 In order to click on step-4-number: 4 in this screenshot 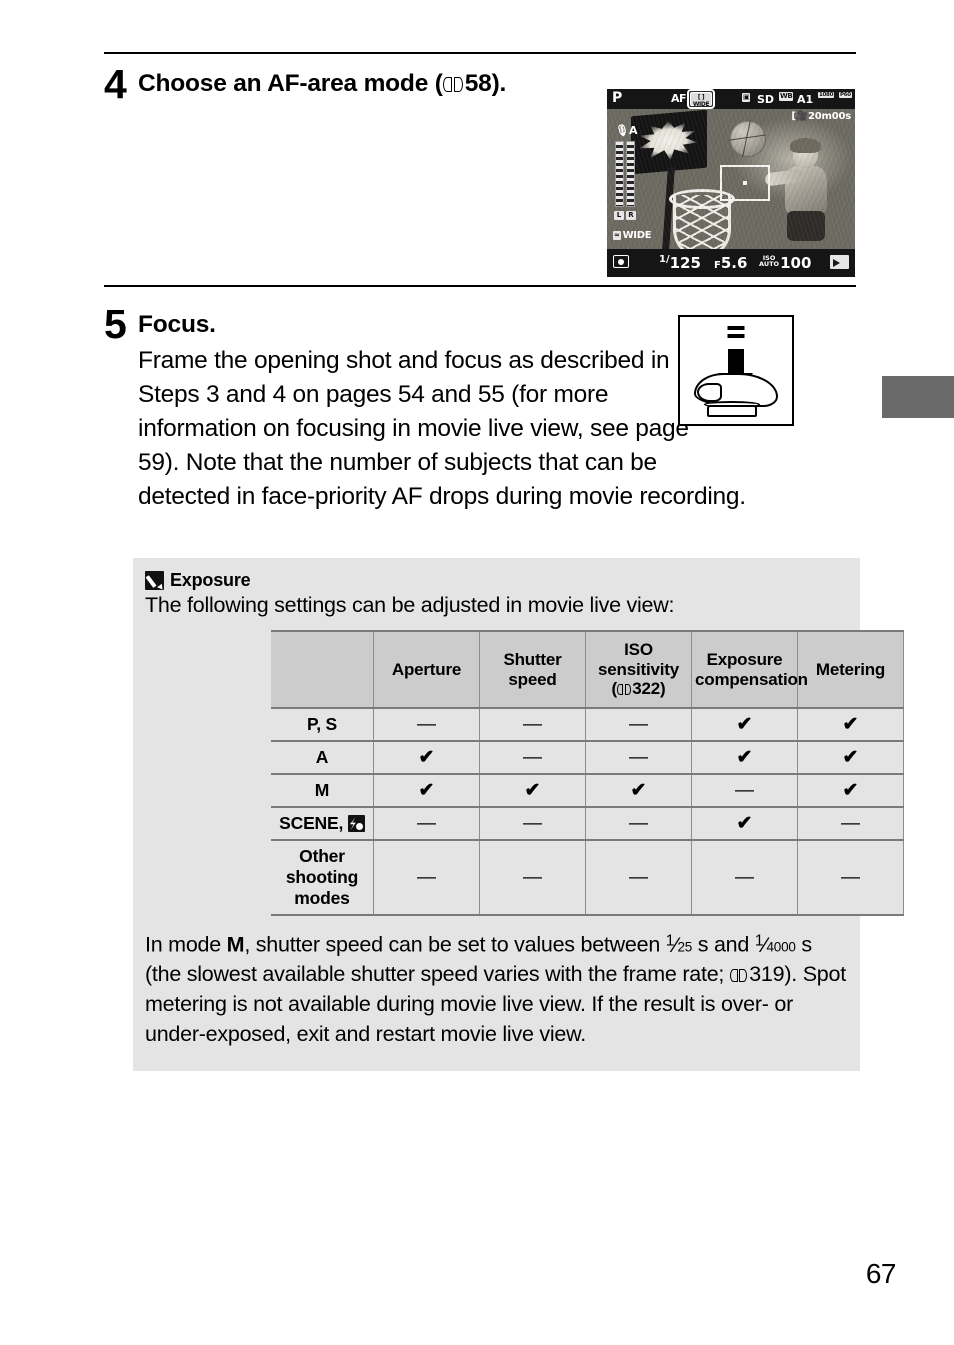, I will do `click(115, 84)`.